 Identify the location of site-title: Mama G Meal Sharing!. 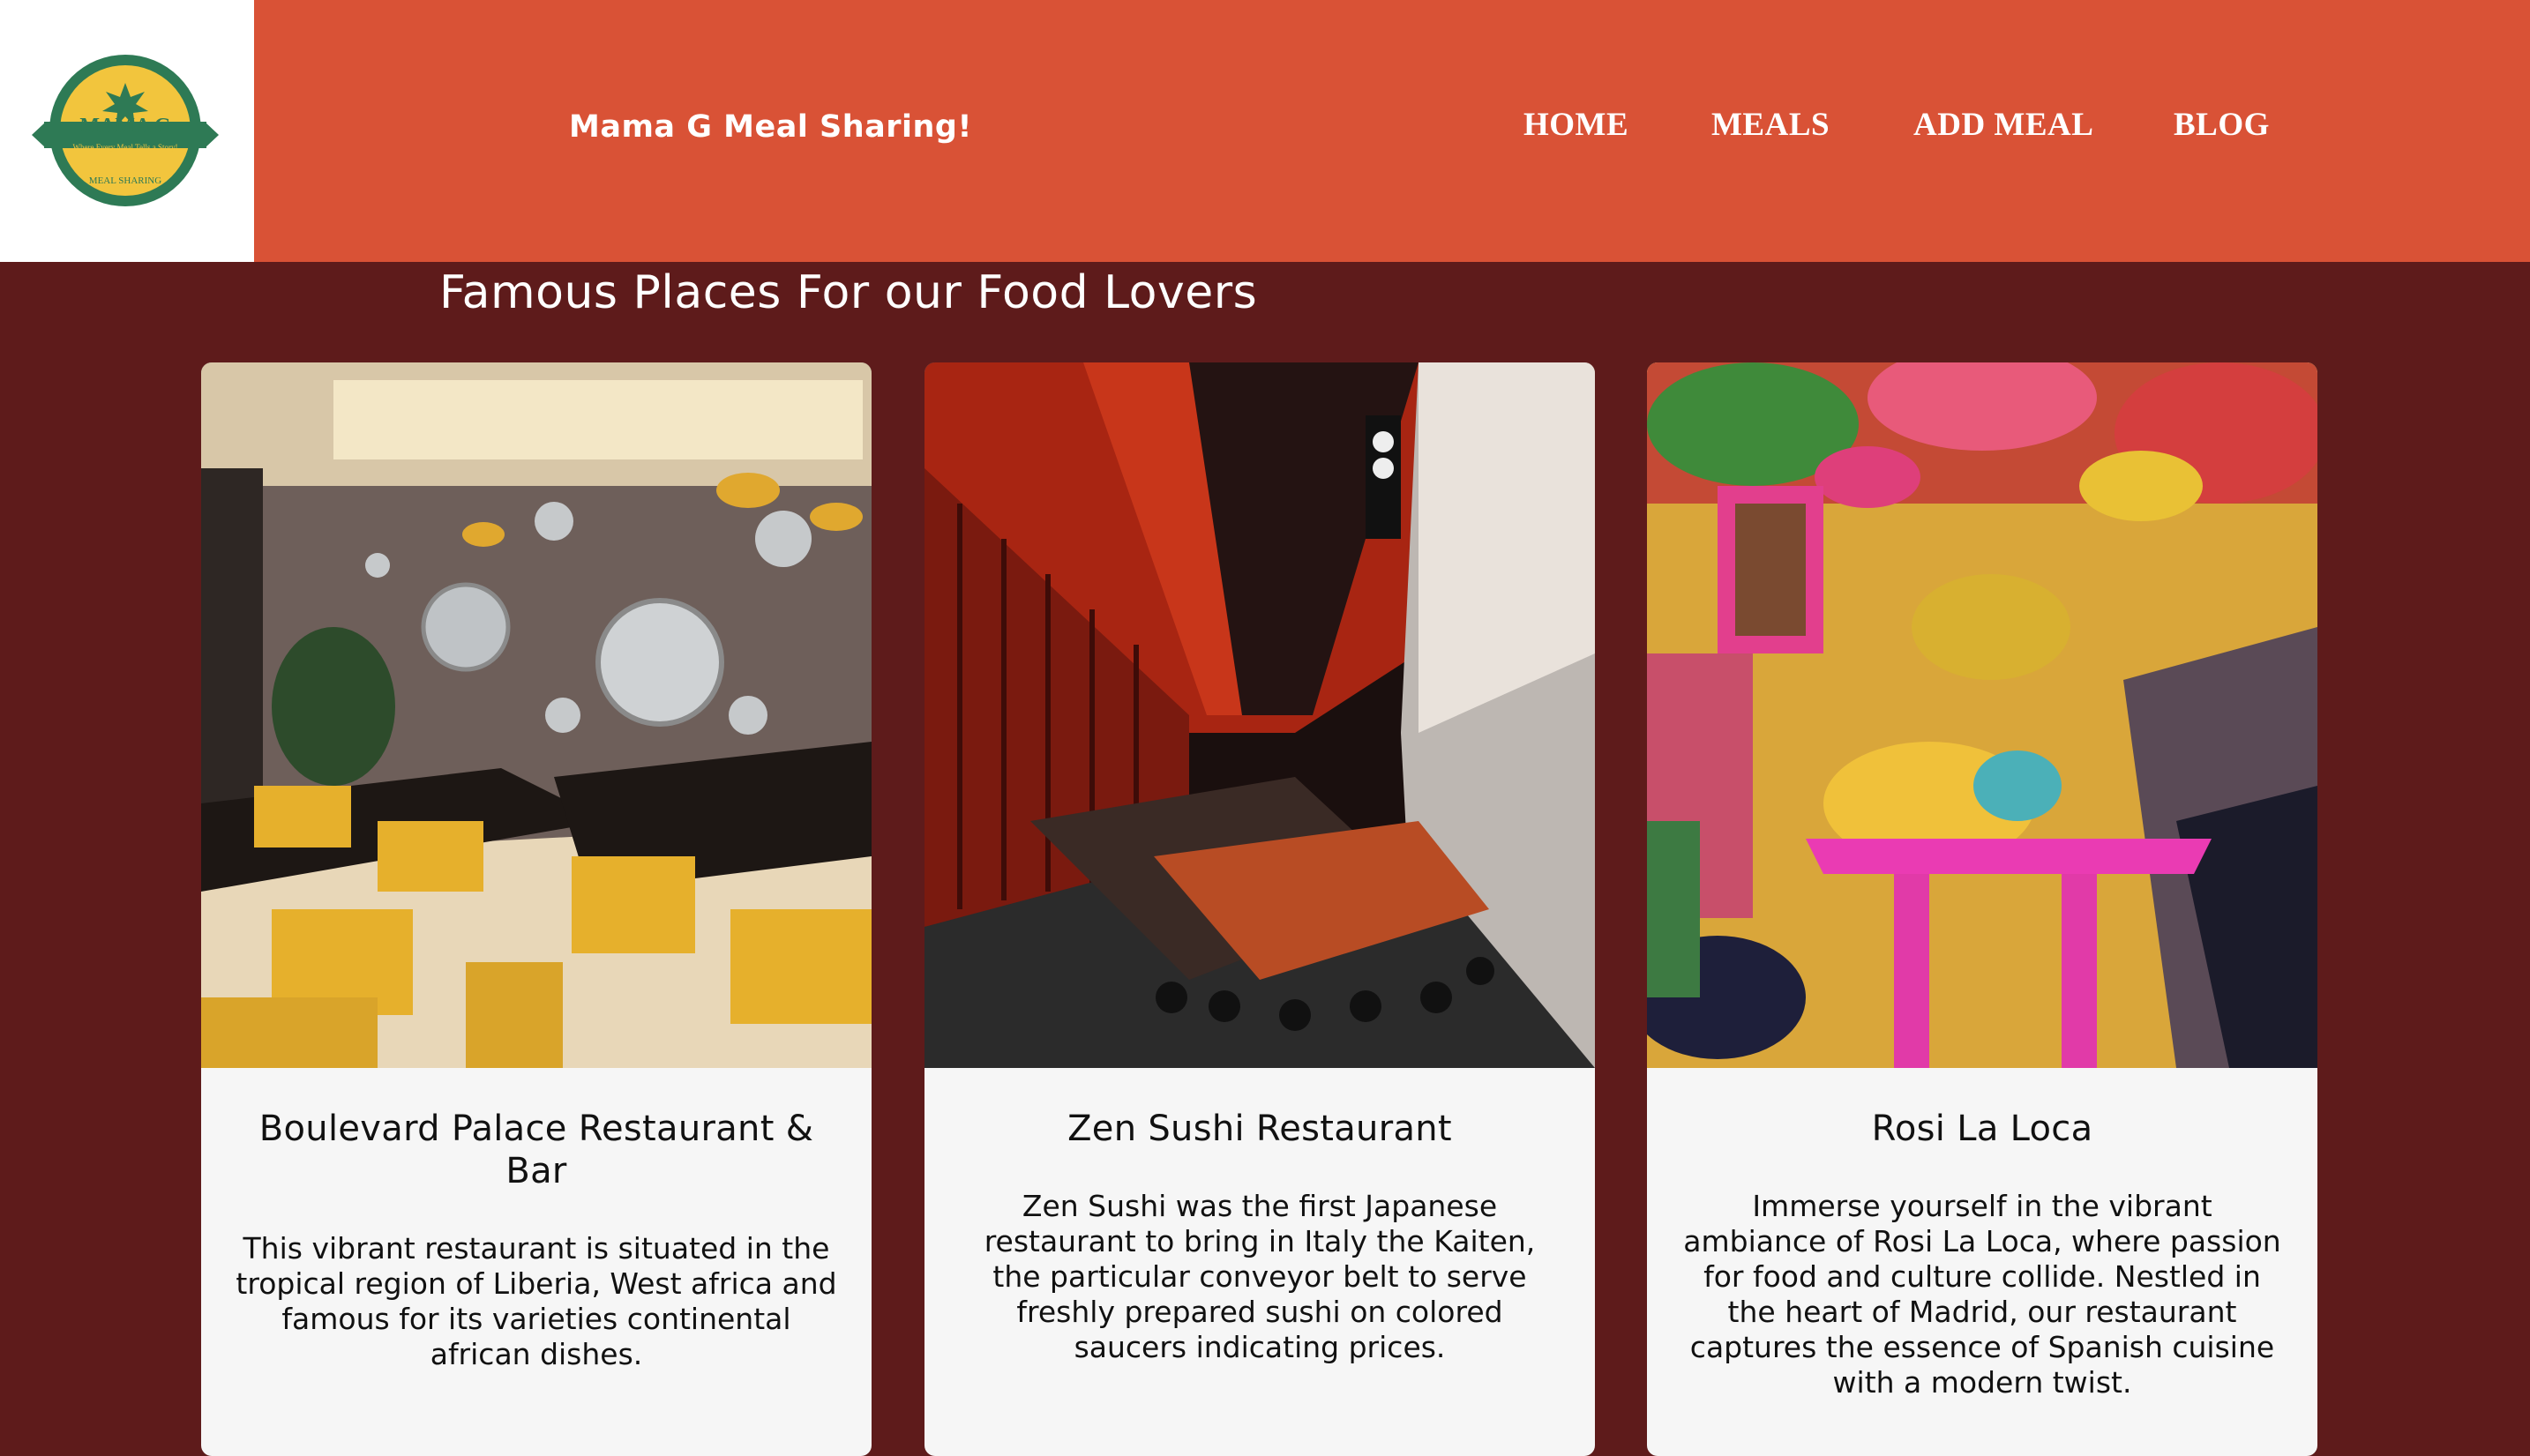
(770, 127).